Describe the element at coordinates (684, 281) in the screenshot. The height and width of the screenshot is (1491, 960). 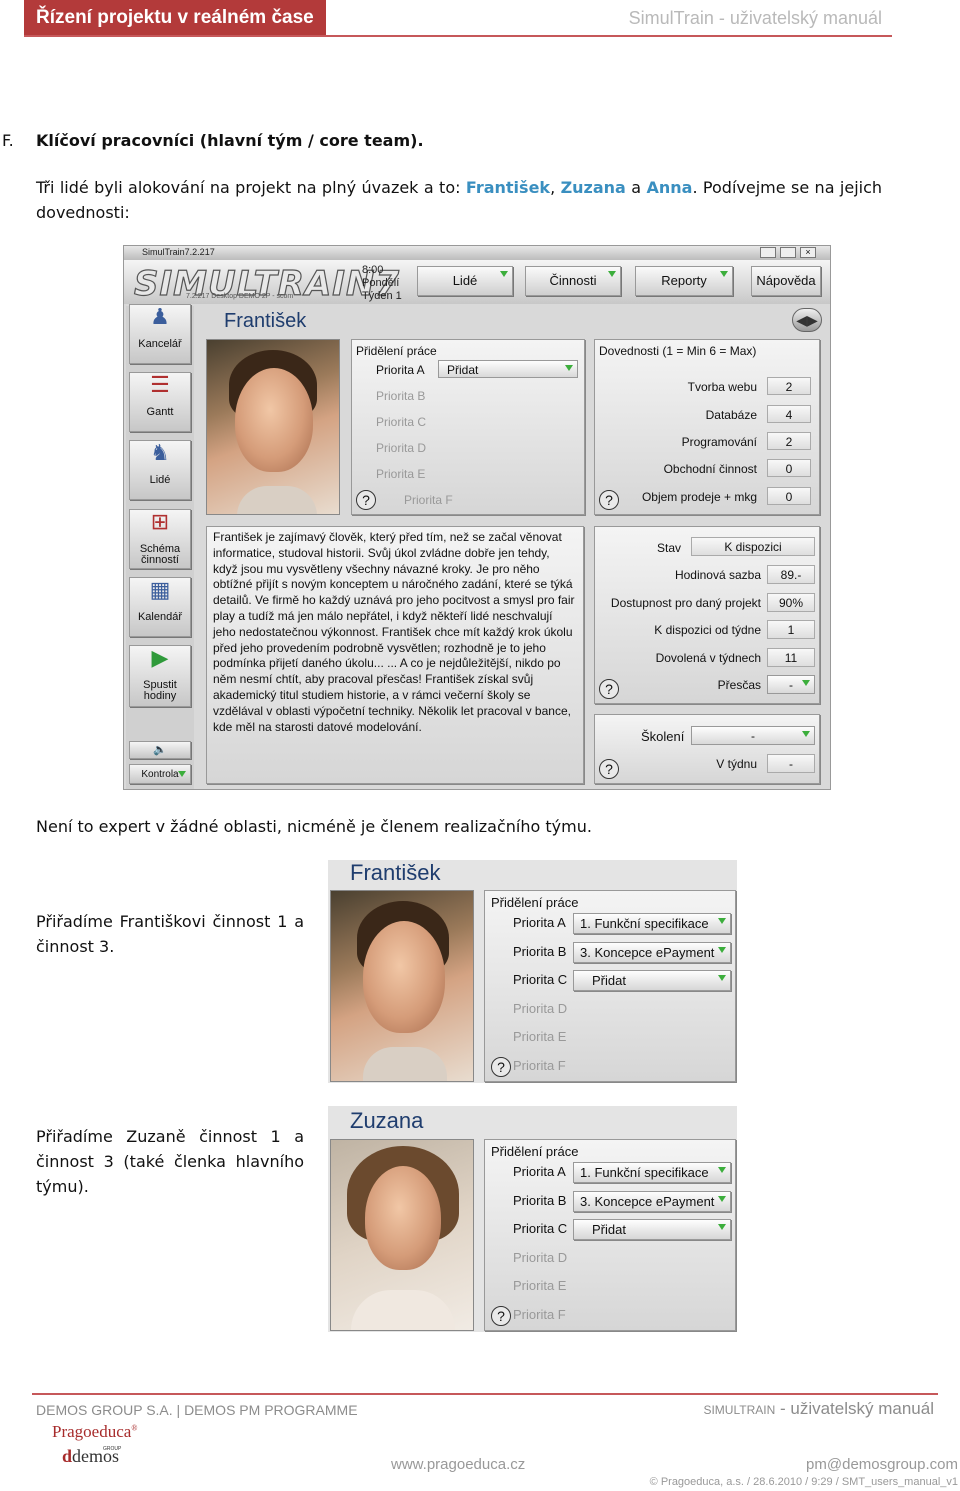
I see `menu-reporty: Reporty` at that location.